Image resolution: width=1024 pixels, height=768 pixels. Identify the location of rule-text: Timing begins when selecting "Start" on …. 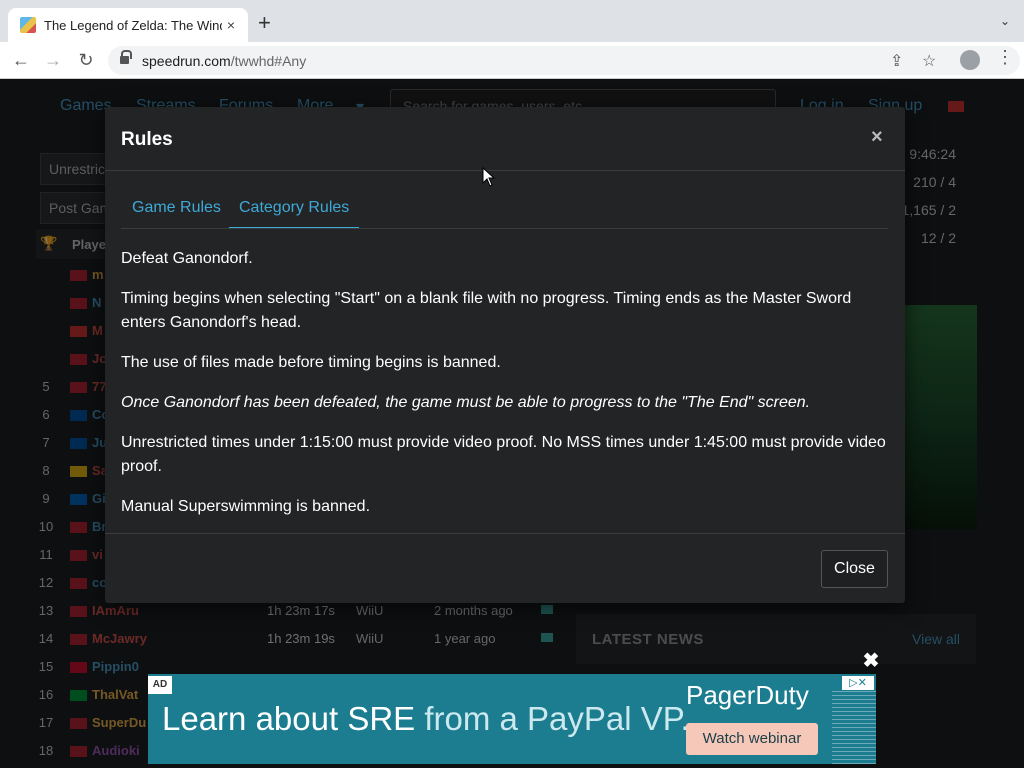
(486, 310).